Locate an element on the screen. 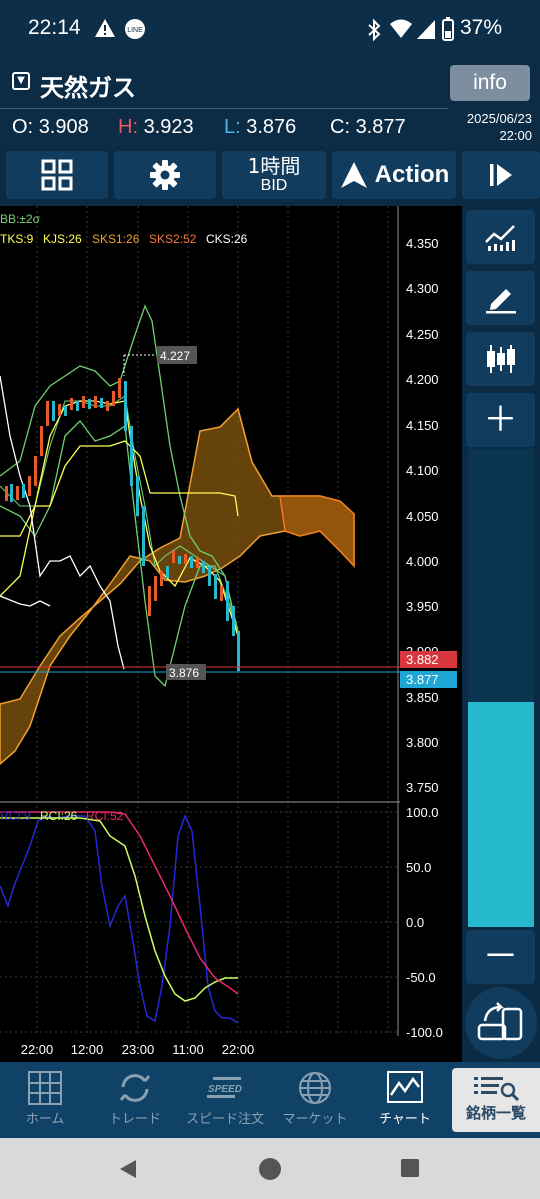  nav-home: ホーム is located at coordinates (45, 1100).